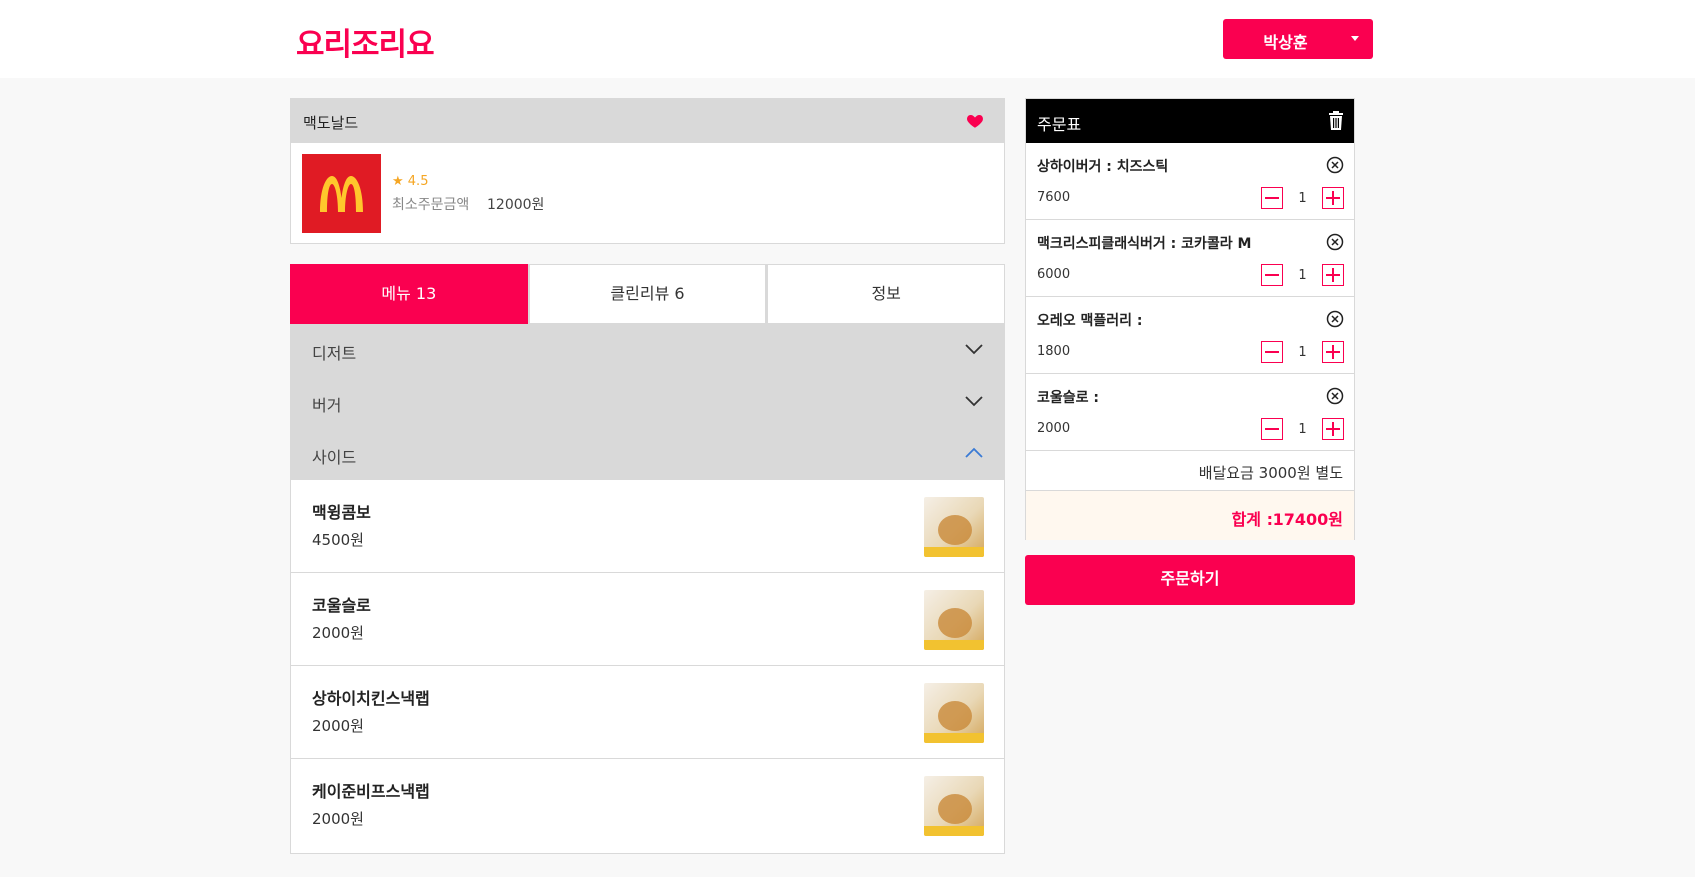  Describe the element at coordinates (1144, 244) in the screenshot. I see `cart-item-name: 맥크리스피클래식버거 : 코카콜라 M` at that location.